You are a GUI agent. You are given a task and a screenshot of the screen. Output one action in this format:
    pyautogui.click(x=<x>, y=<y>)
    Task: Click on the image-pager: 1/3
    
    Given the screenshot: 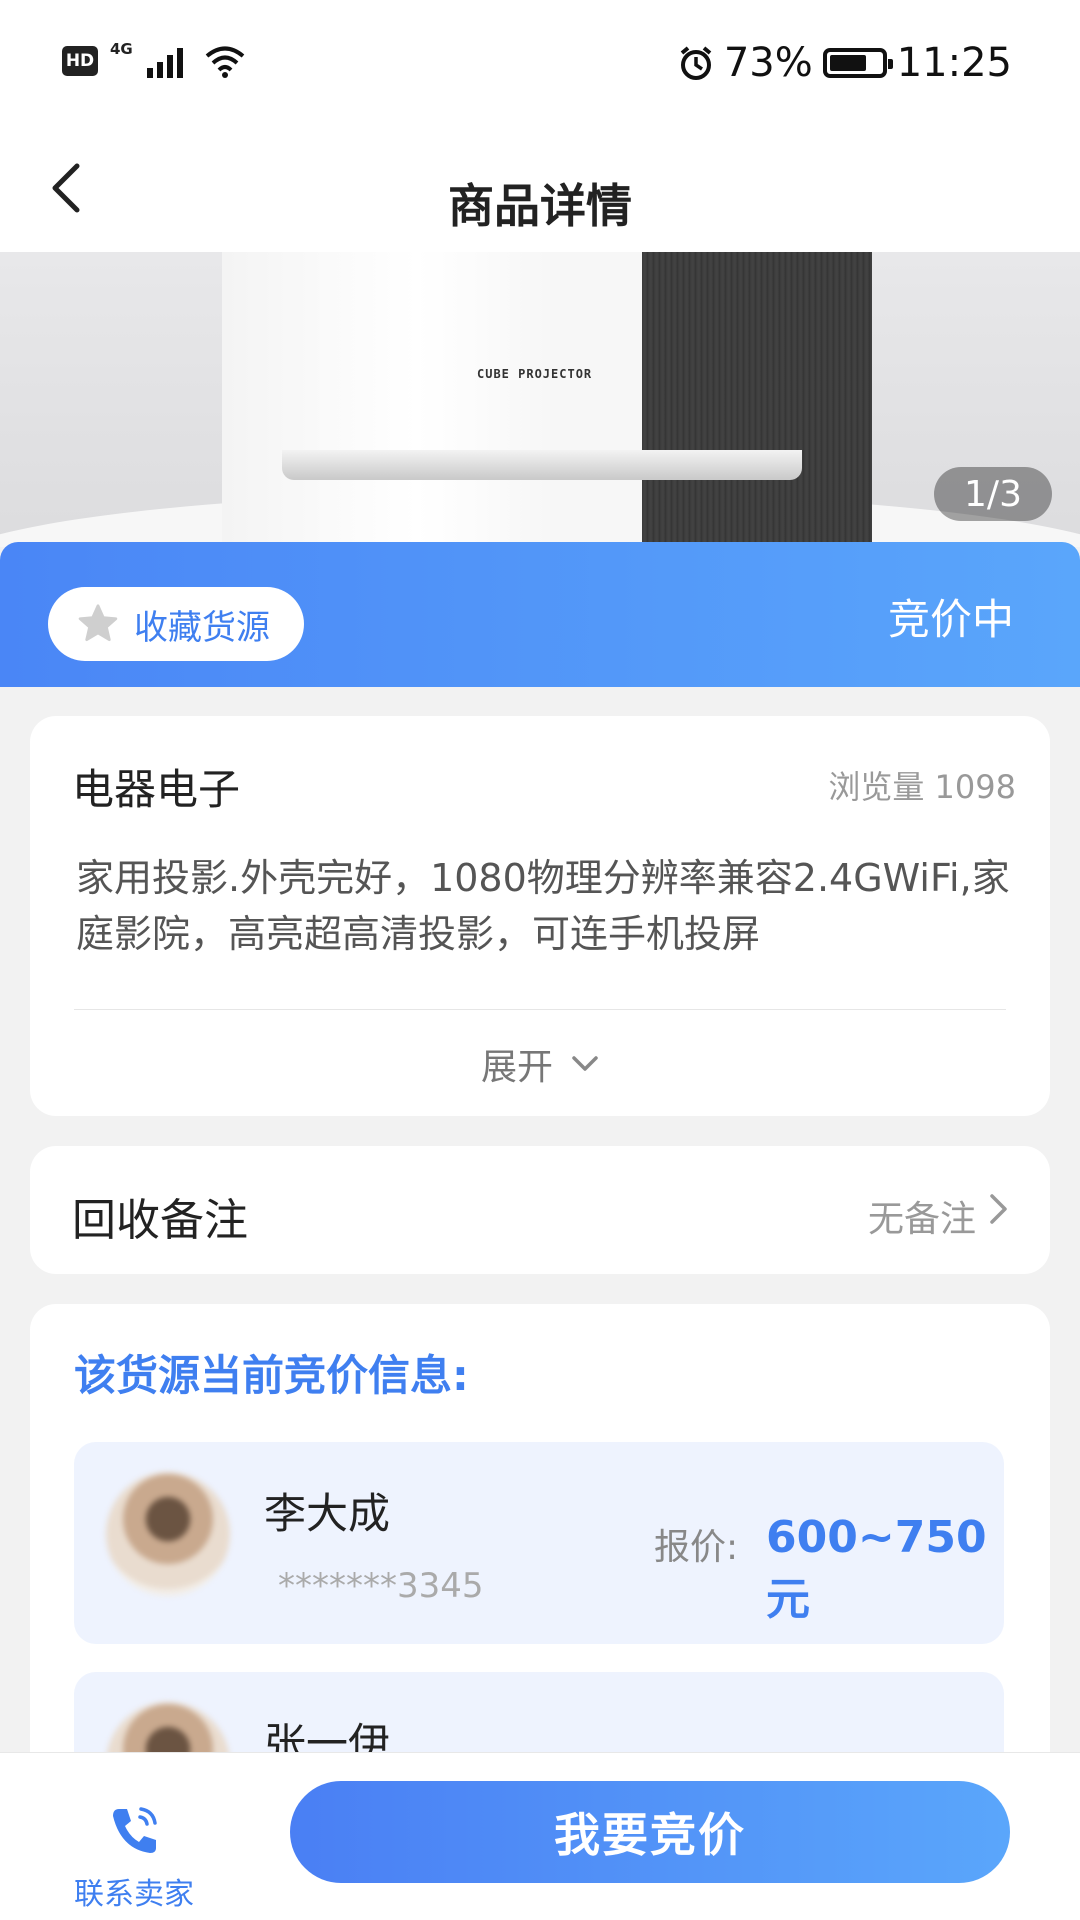 What is the action you would take?
    pyautogui.click(x=993, y=494)
    